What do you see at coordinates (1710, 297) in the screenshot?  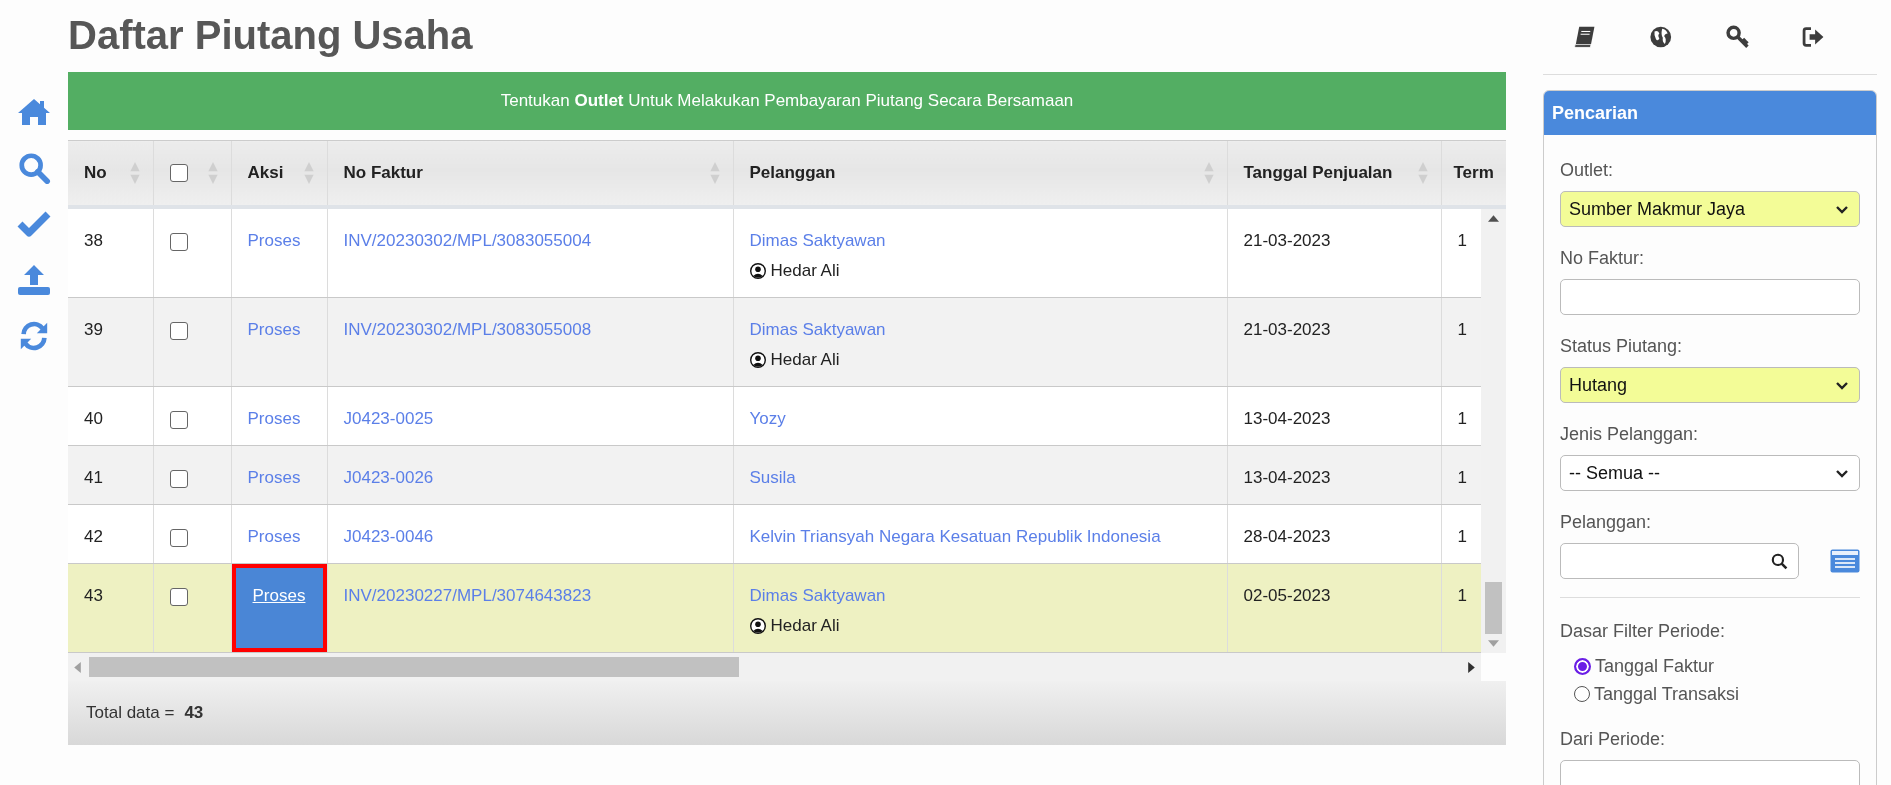 I see `input-field` at bounding box center [1710, 297].